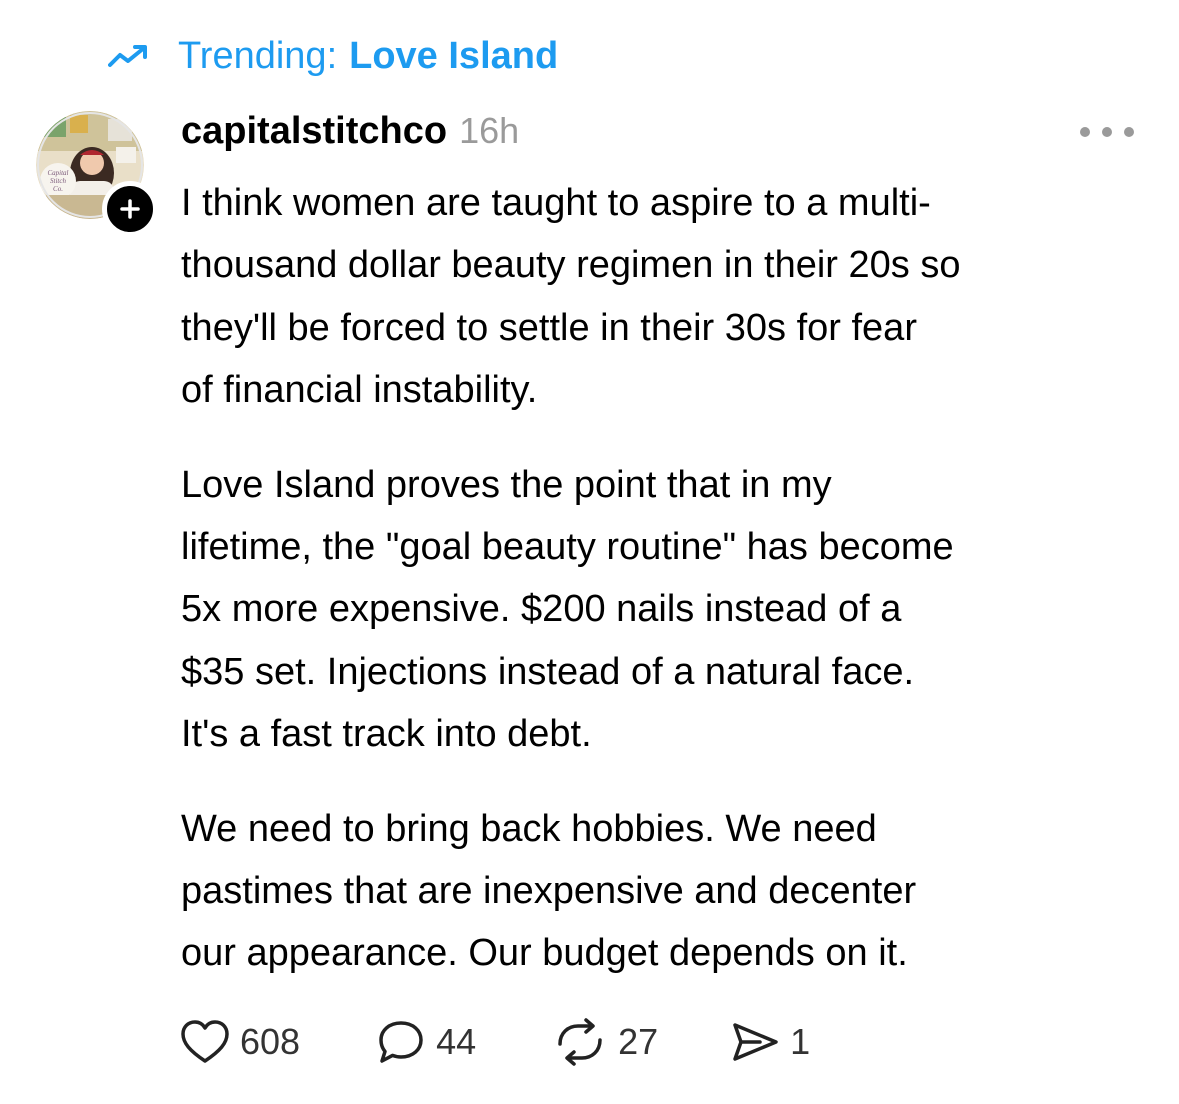  Describe the element at coordinates (456, 1041) in the screenshot. I see `reply-count: 44` at that location.